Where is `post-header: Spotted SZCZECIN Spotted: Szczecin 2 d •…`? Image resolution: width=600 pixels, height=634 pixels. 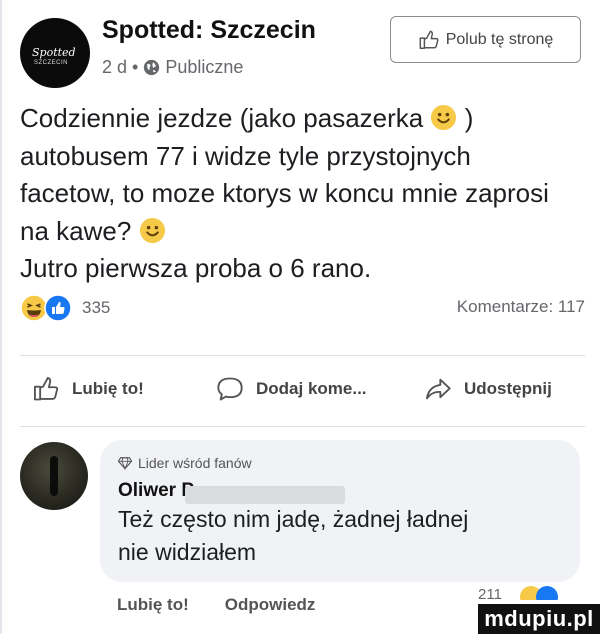 post-header: Spotted SZCZECIN Spotted: Szczecin 2 d •… is located at coordinates (302, 51).